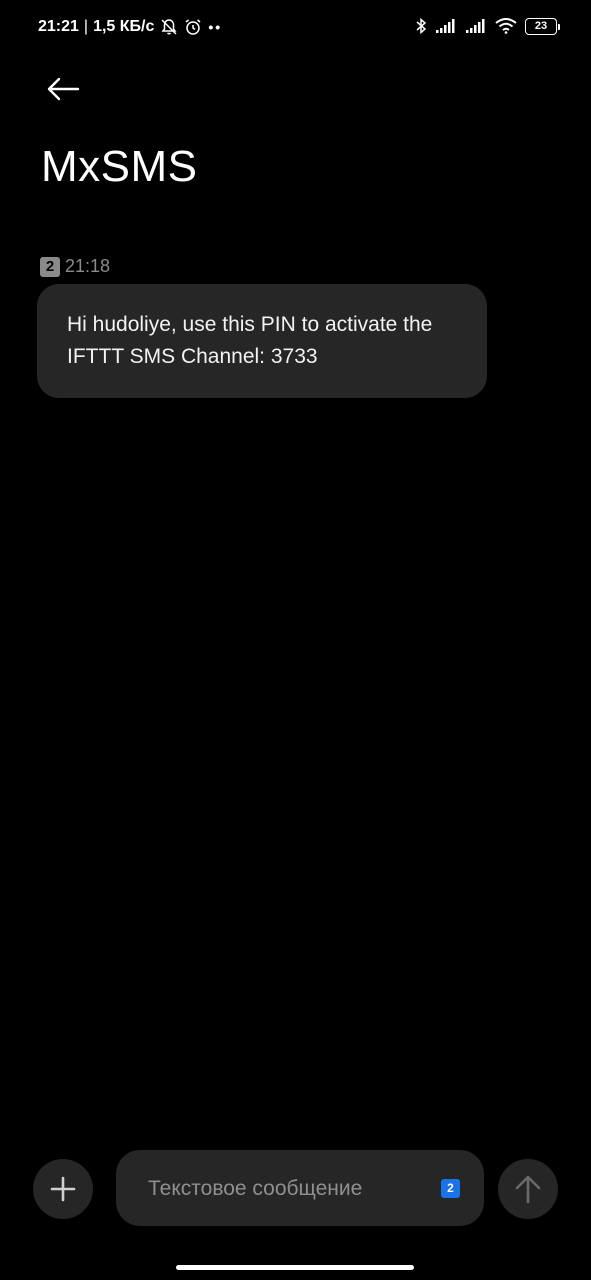 This screenshot has height=1280, width=591. I want to click on more-dots-icon: ••, so click(215, 27).